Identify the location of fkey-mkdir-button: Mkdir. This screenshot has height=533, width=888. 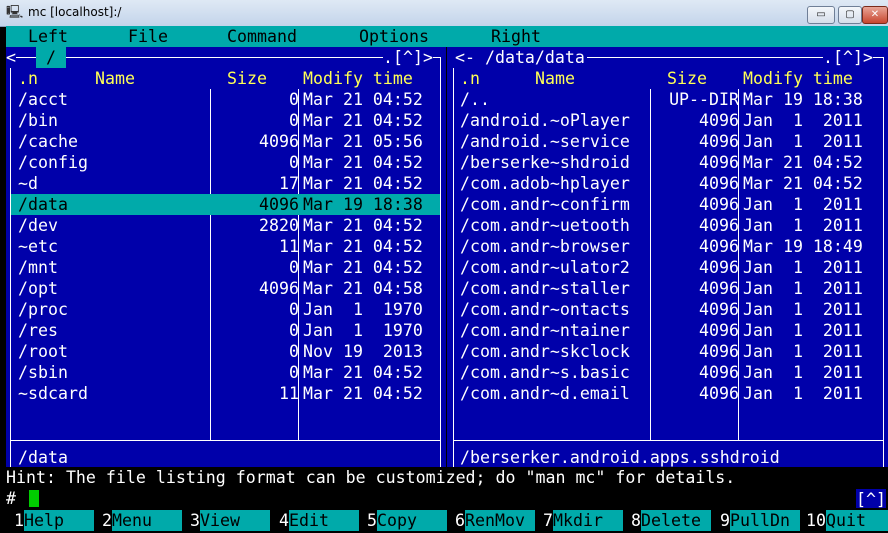
(588, 520).